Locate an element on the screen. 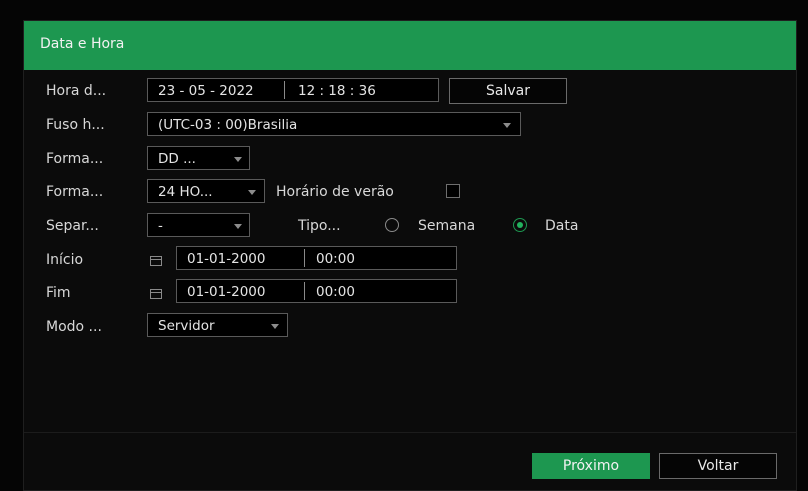 This screenshot has width=808, height=491. end-label: Fim is located at coordinates (58, 293).